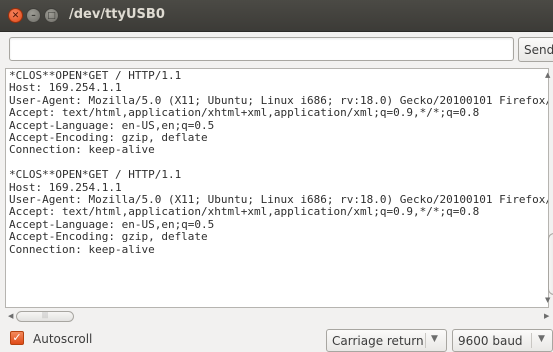 Image resolution: width=553 pixels, height=352 pixels. What do you see at coordinates (547, 75) in the screenshot?
I see `scroll-up-icon: ▲` at bounding box center [547, 75].